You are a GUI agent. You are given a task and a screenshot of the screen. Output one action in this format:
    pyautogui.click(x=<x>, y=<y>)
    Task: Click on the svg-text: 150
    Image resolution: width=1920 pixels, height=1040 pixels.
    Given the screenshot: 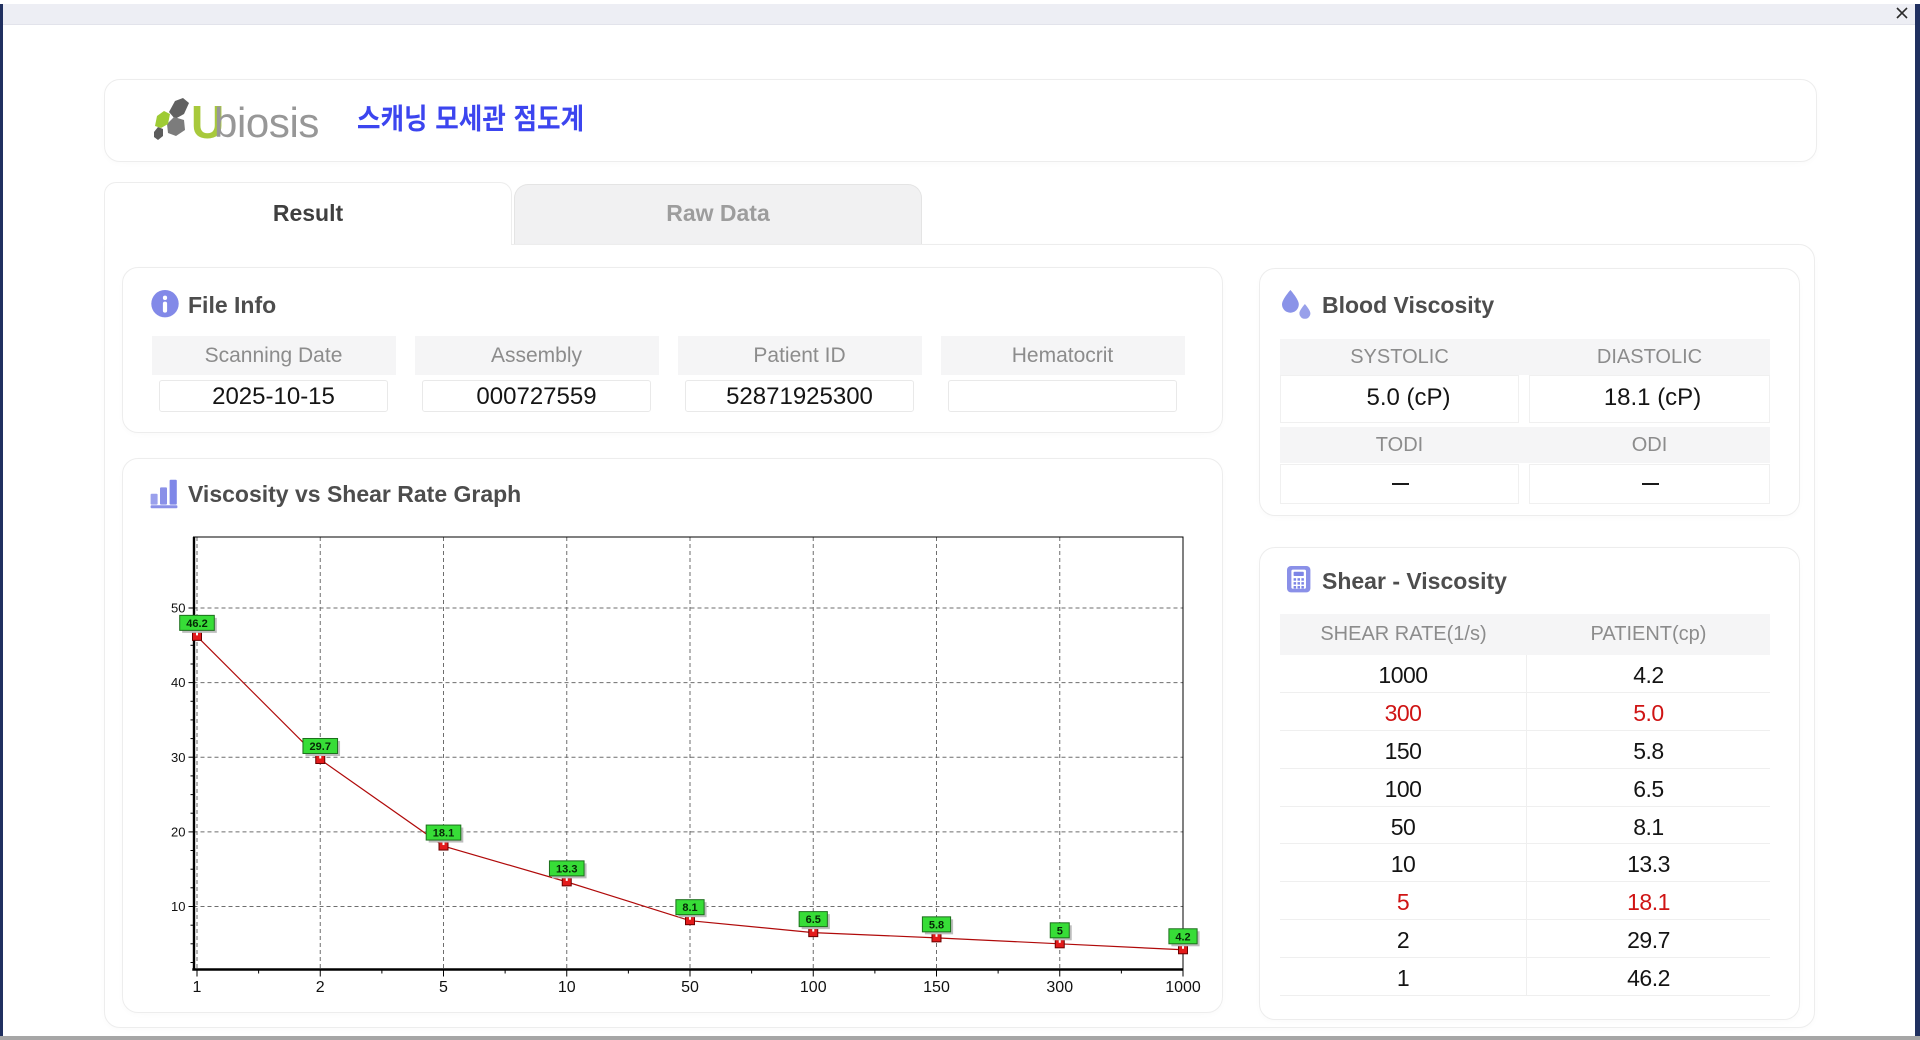 What is the action you would take?
    pyautogui.click(x=936, y=987)
    